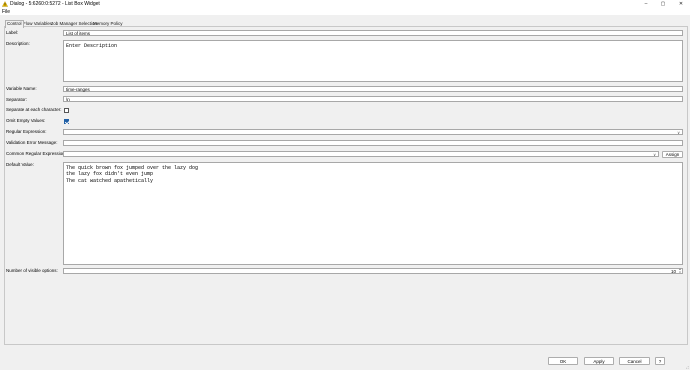  What do you see at coordinates (66, 110) in the screenshot?
I see `separate-each-char-checkbox` at bounding box center [66, 110].